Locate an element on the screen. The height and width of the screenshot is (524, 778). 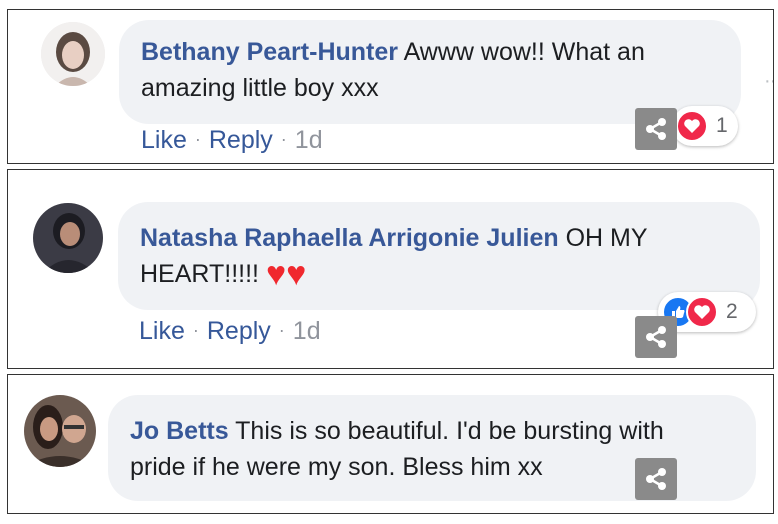
comment-text-line2: amazing little boy xxx is located at coordinates (260, 88).